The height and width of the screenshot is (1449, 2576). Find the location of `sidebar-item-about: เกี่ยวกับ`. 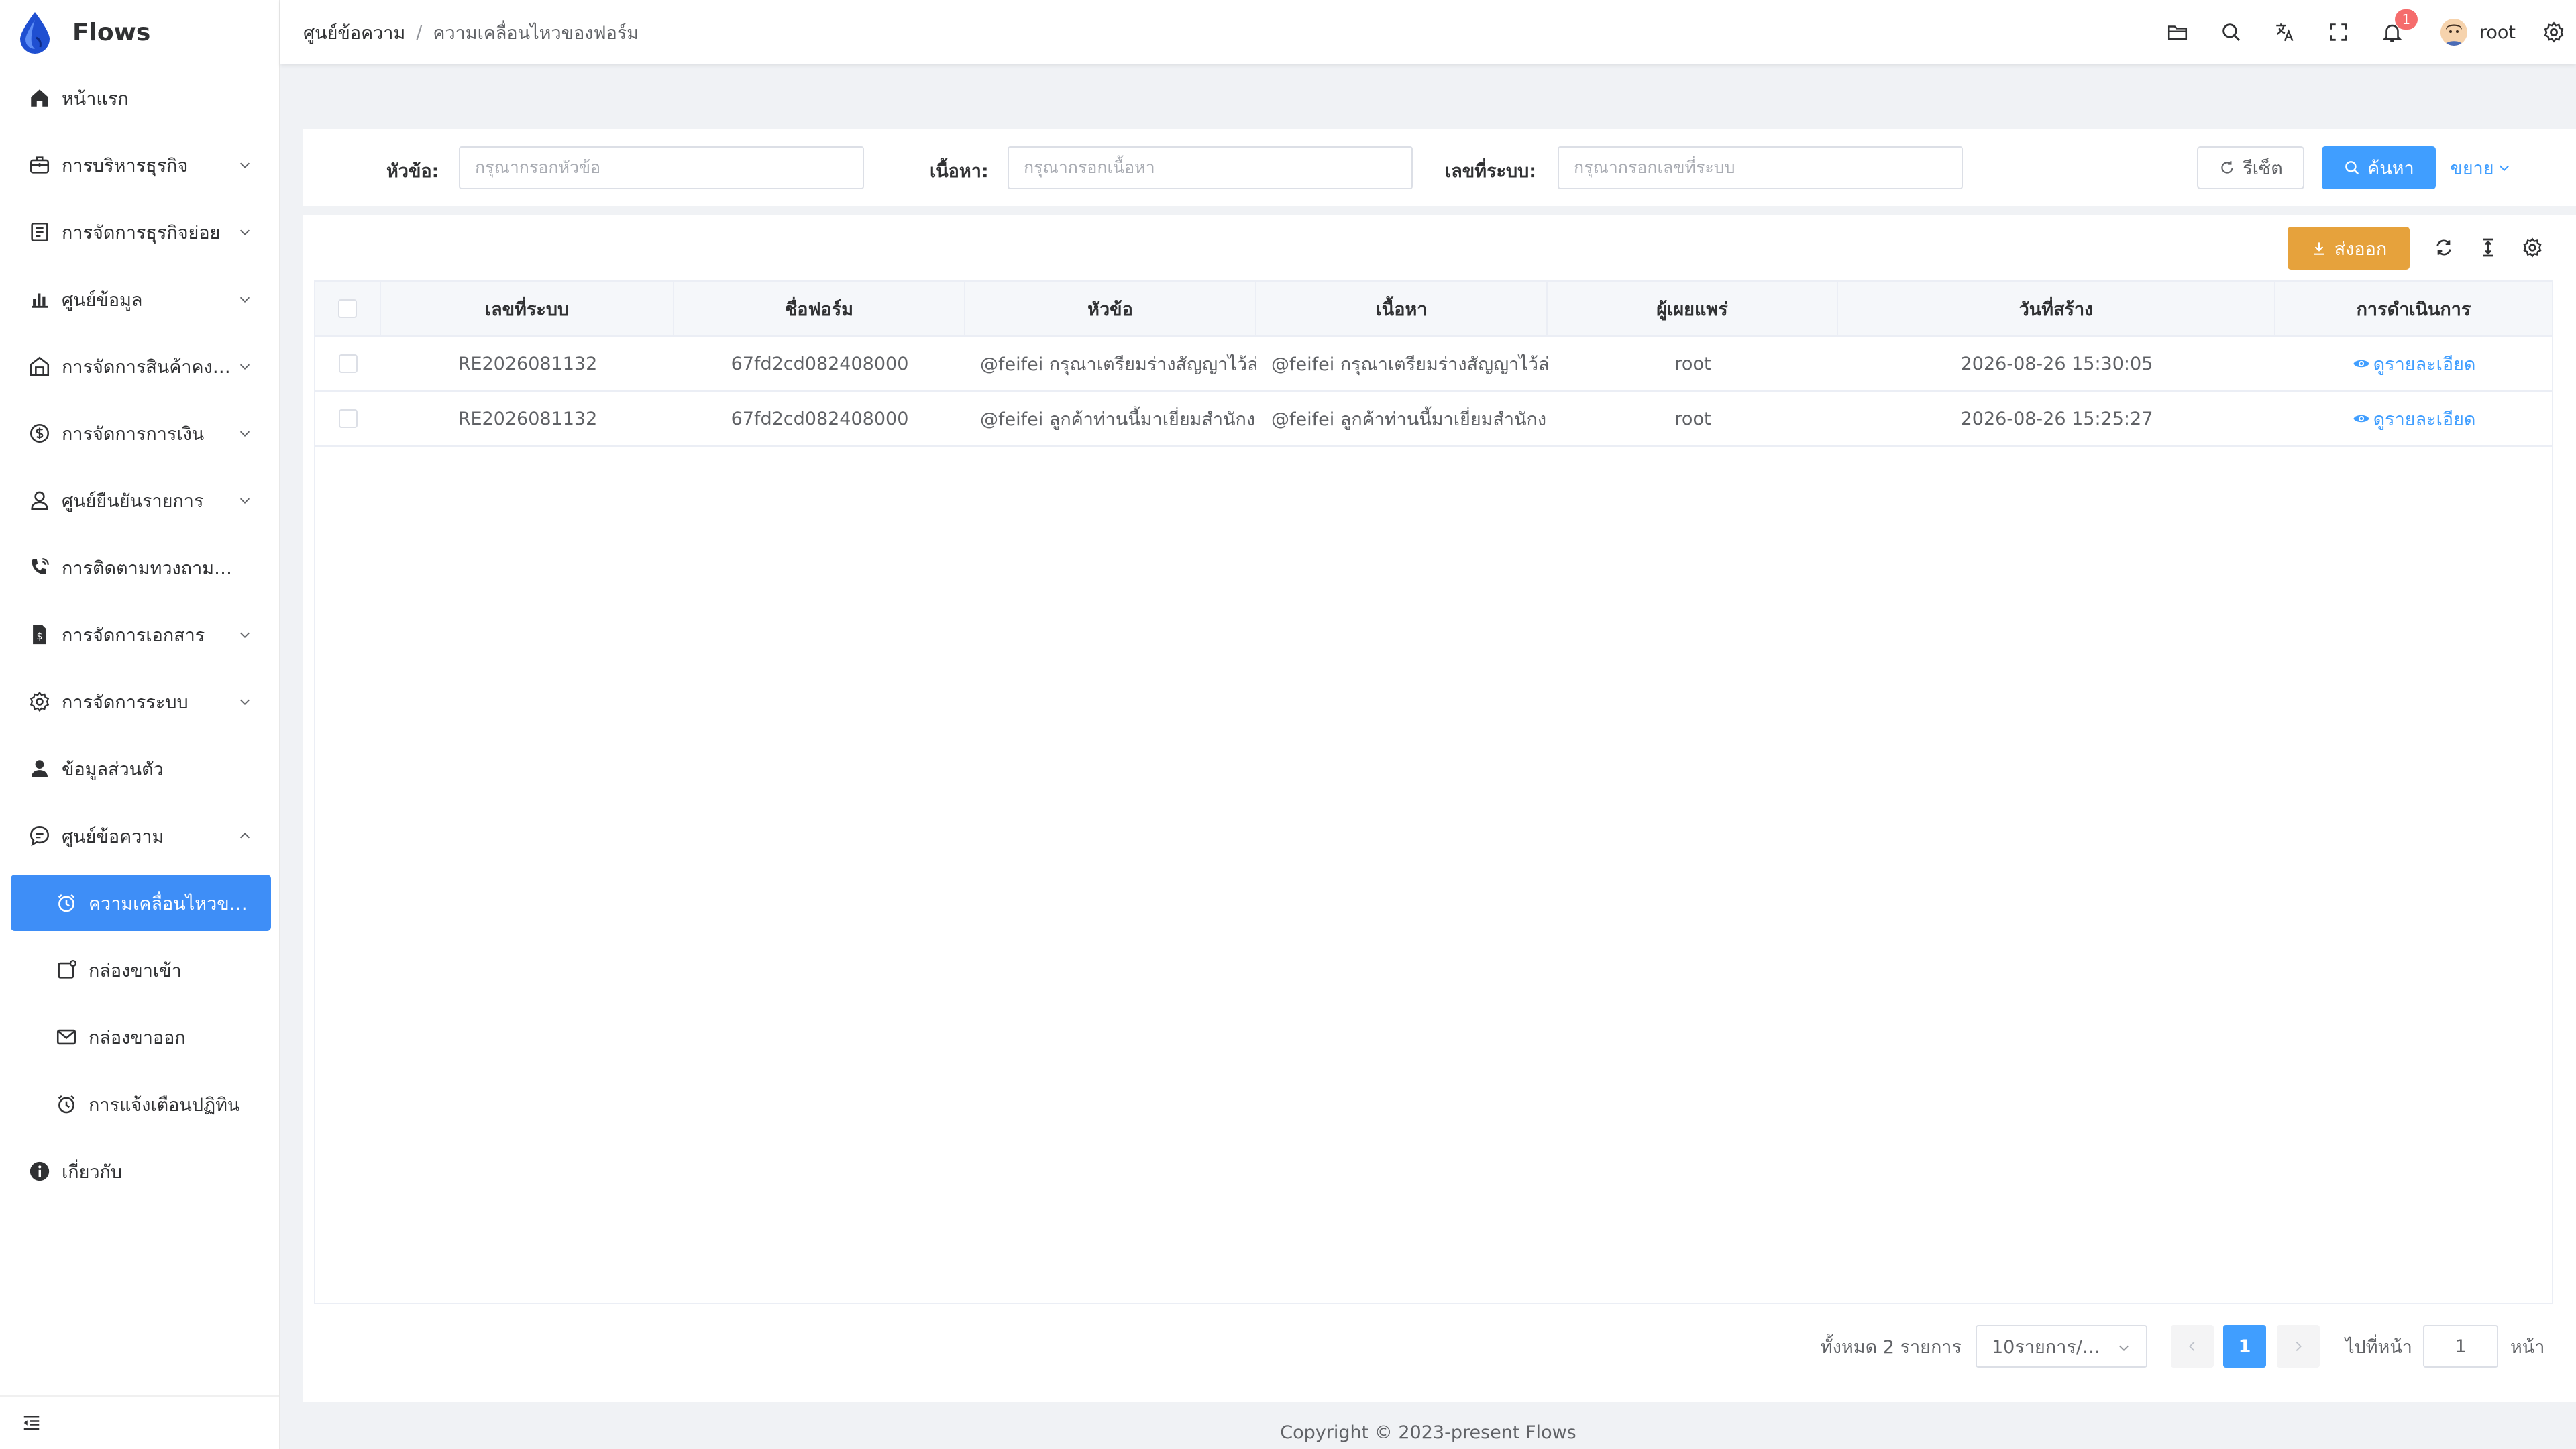

sidebar-item-about: เกี่ยวกับ is located at coordinates (141, 1171).